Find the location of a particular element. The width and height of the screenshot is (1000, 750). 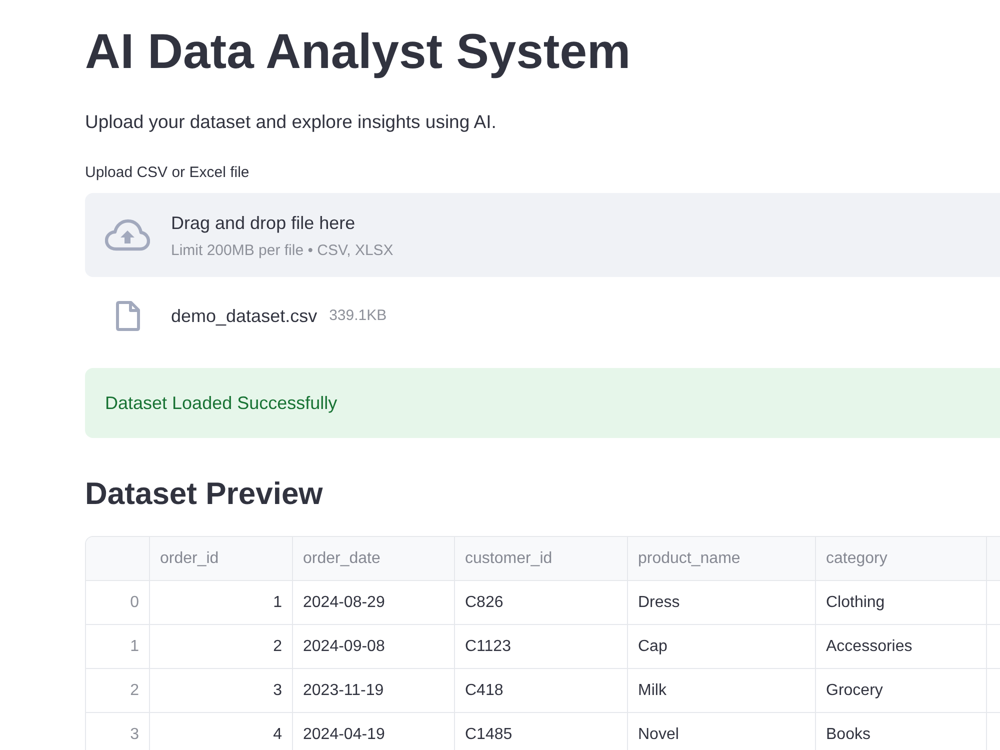

table-cell: Novel is located at coordinates (722, 731).